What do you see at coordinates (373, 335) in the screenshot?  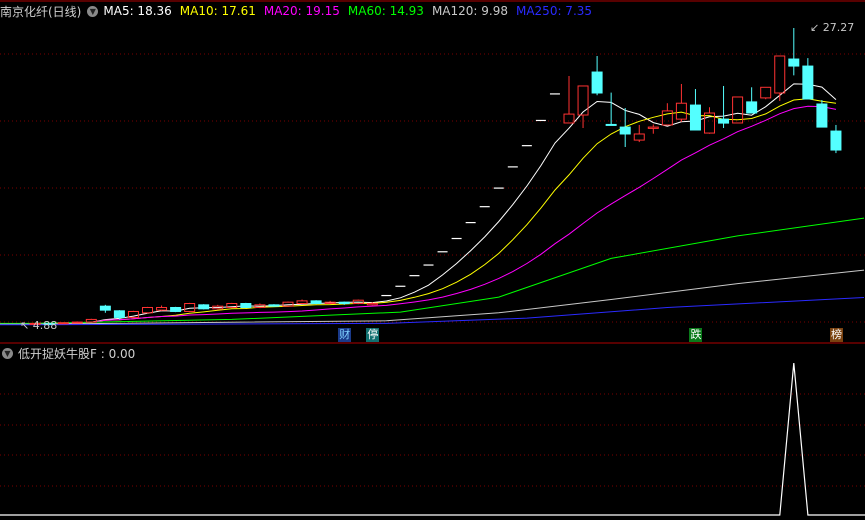 I see `event-marker: 停` at bounding box center [373, 335].